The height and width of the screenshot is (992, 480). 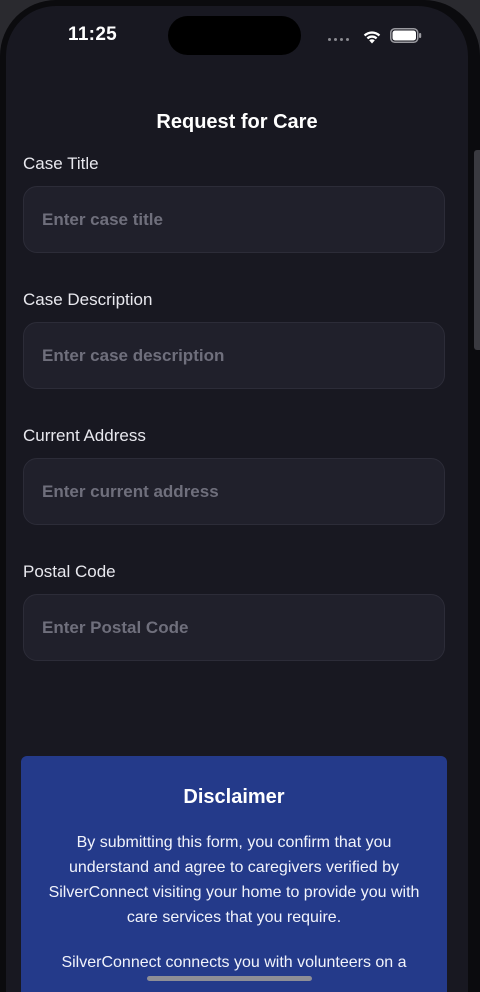 What do you see at coordinates (84, 435) in the screenshot?
I see `current-address-label: Current Address` at bounding box center [84, 435].